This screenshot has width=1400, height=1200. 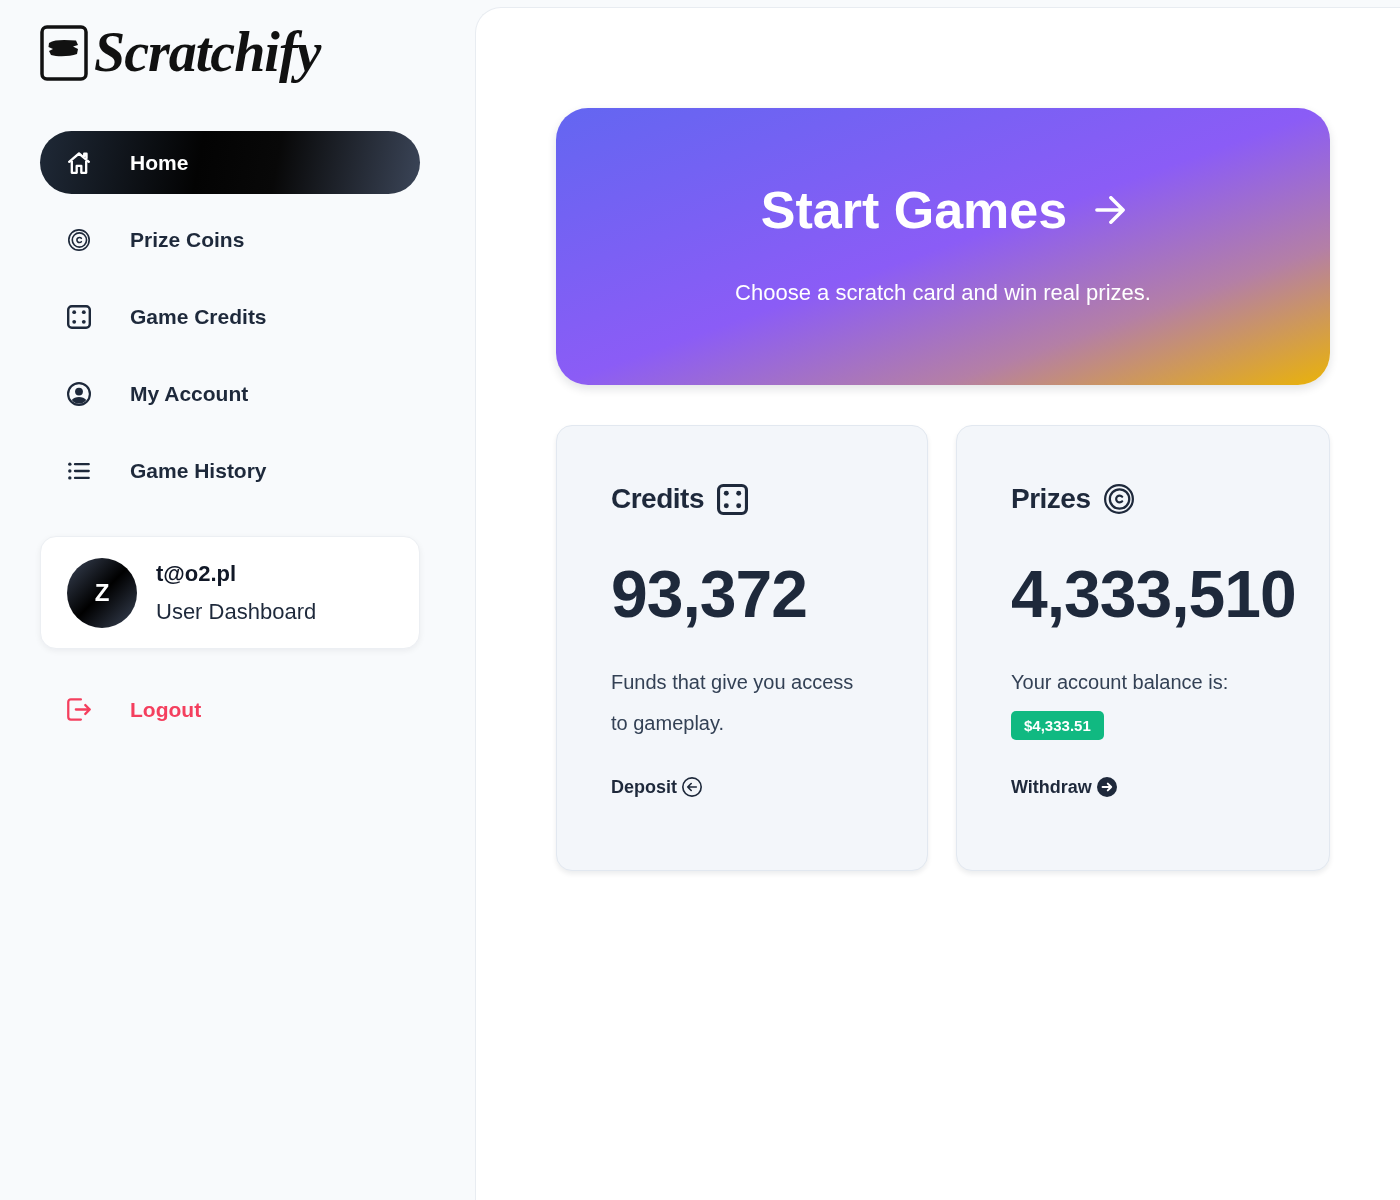 I want to click on withdraw-link: Withdraw, so click(x=1064, y=787).